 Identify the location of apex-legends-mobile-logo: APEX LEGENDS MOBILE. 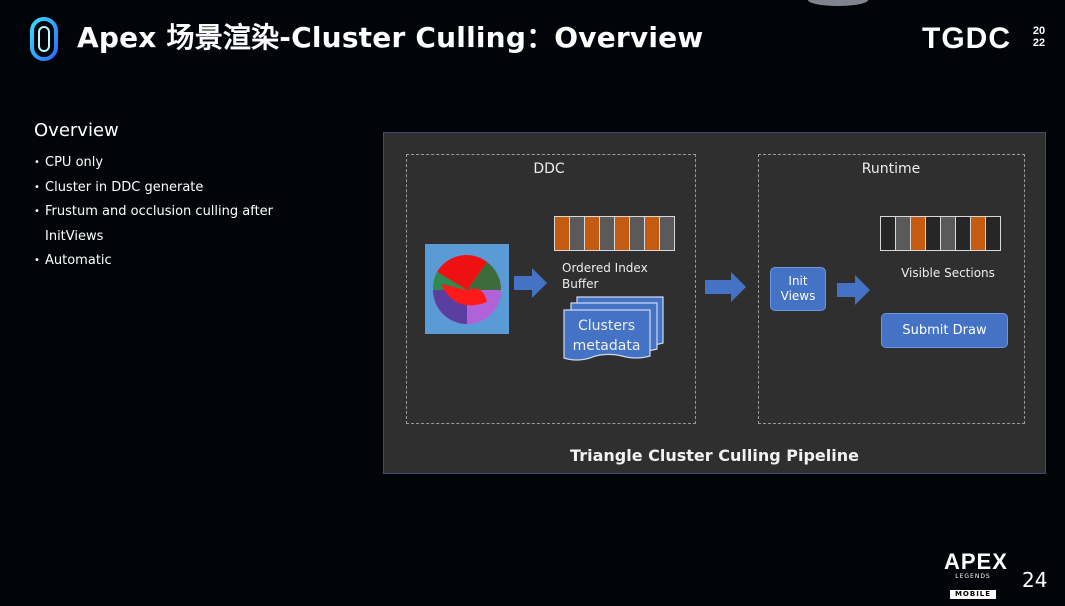
(976, 574).